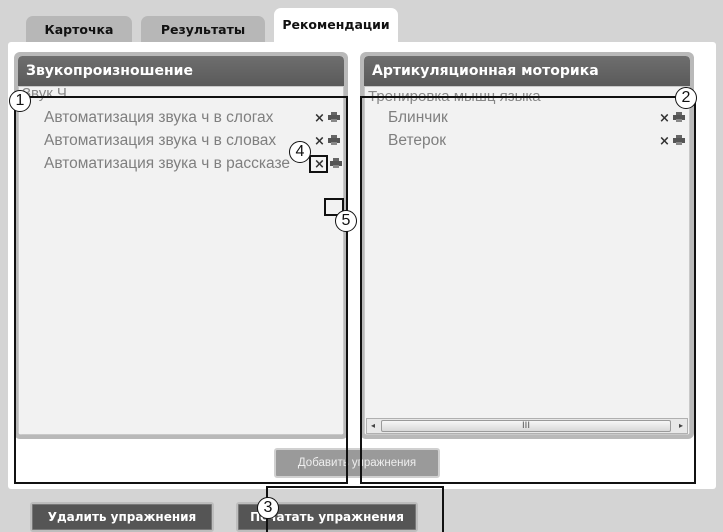 Image resolution: width=723 pixels, height=532 pixels. I want to click on panel-title-articulation: Артикуляционная моторика, so click(527, 71).